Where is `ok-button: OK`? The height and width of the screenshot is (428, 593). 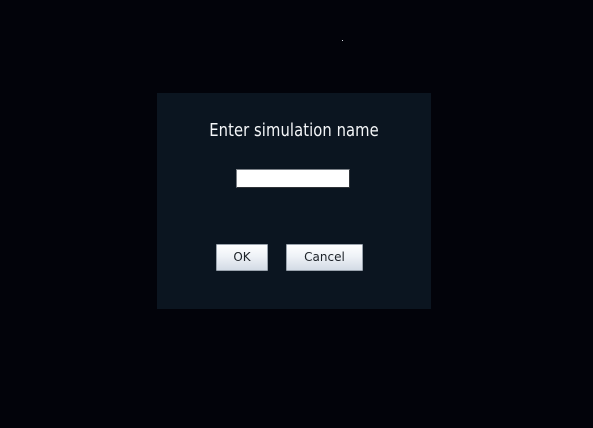
ok-button: OK is located at coordinates (242, 257).